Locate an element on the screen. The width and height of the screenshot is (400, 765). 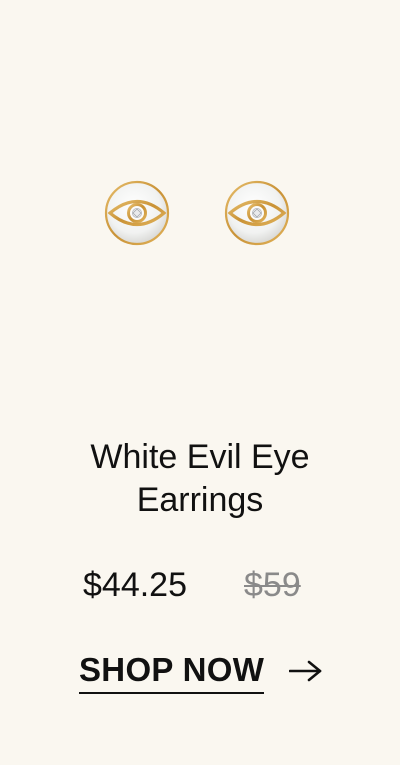
shop-now-label: SHOP NOW is located at coordinates (172, 671).